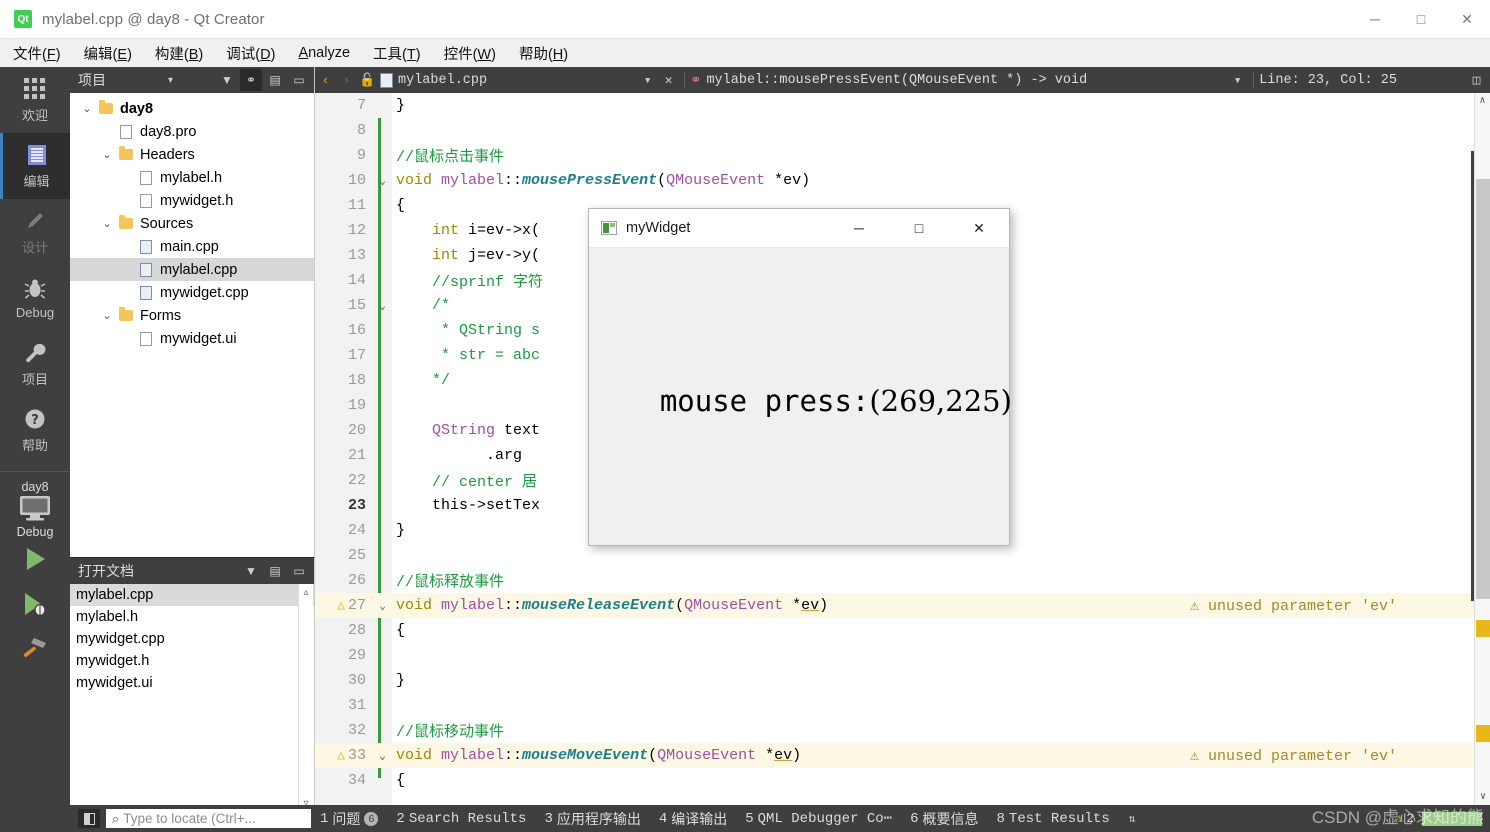 The width and height of the screenshot is (1490, 832). Describe the element at coordinates (346, 80) in the screenshot. I see `navigate-forward-icon: ›` at that location.